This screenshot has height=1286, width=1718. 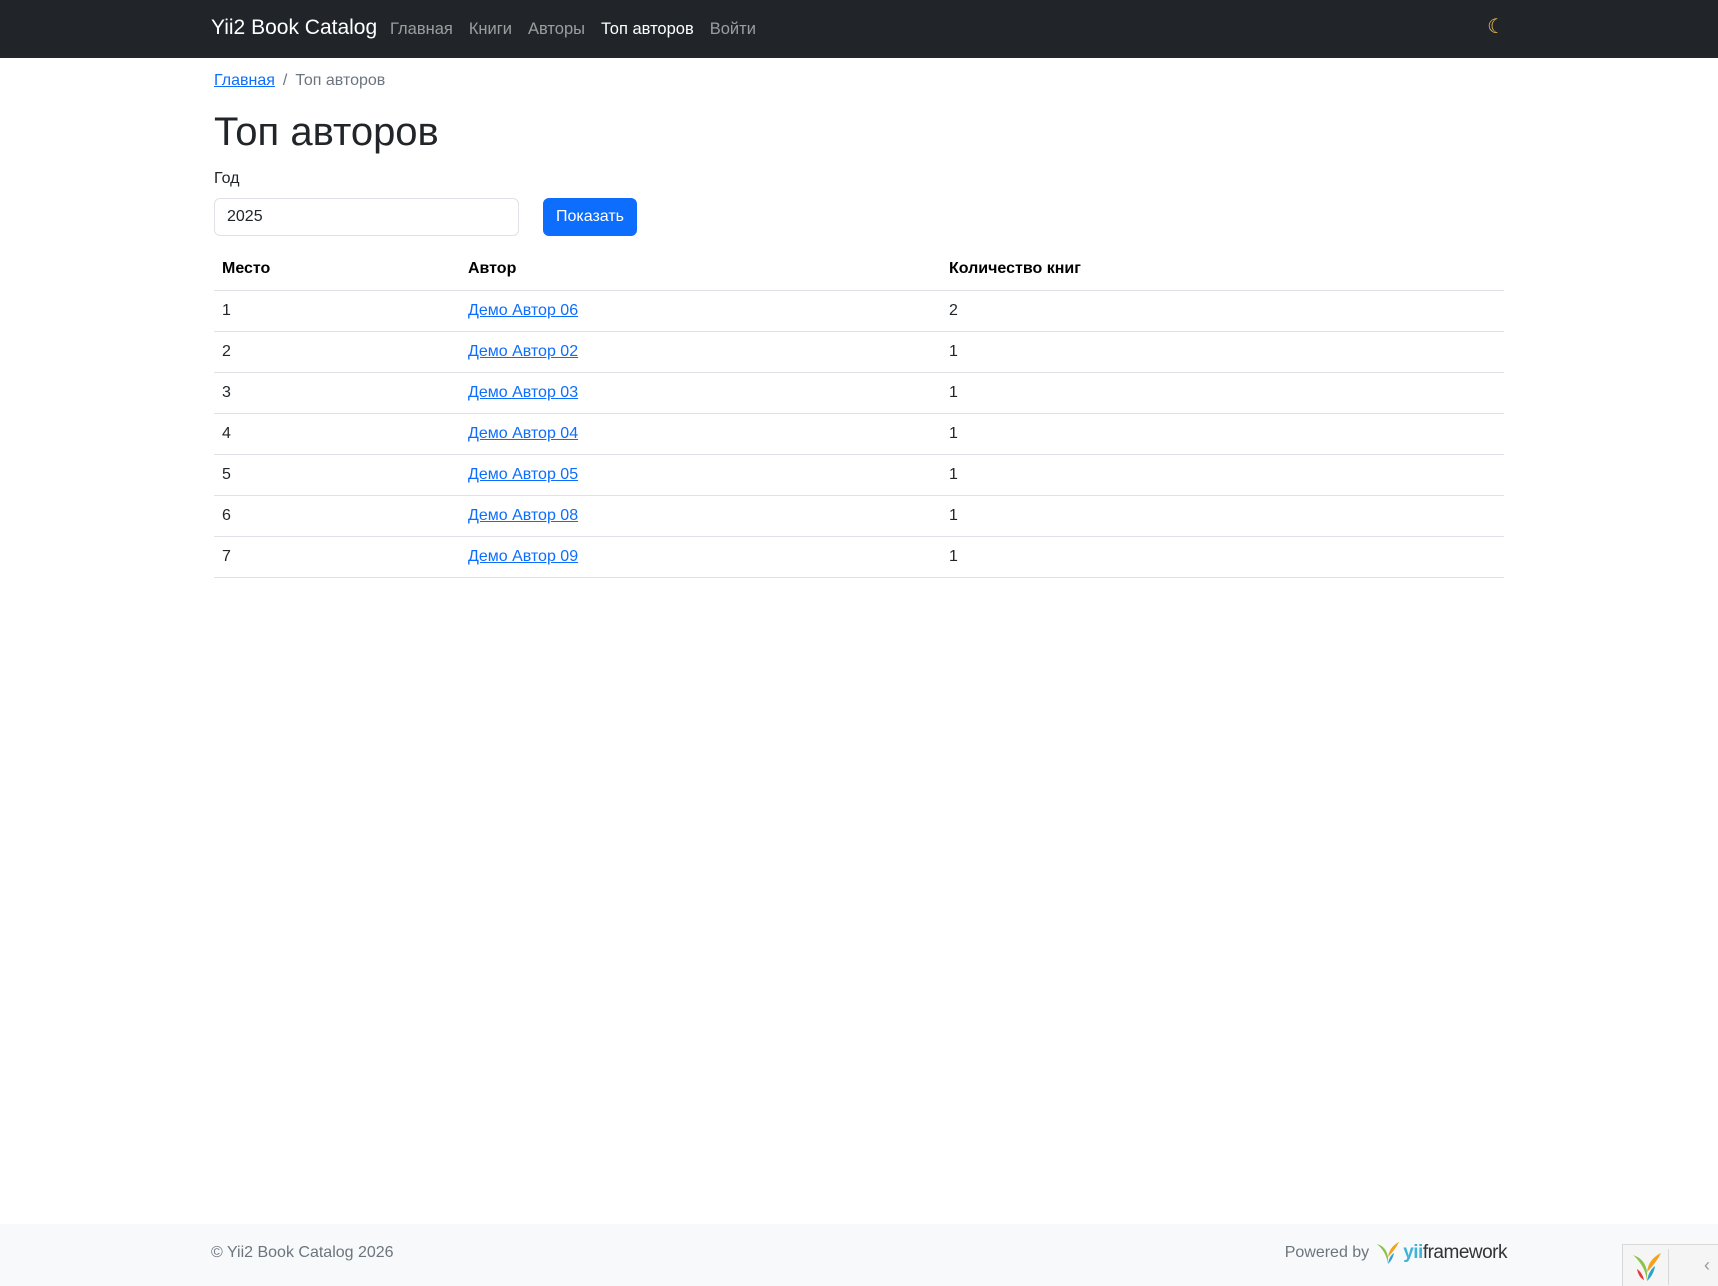 I want to click on table-row: 2 Демо Автор 02 1, so click(x=859, y=352).